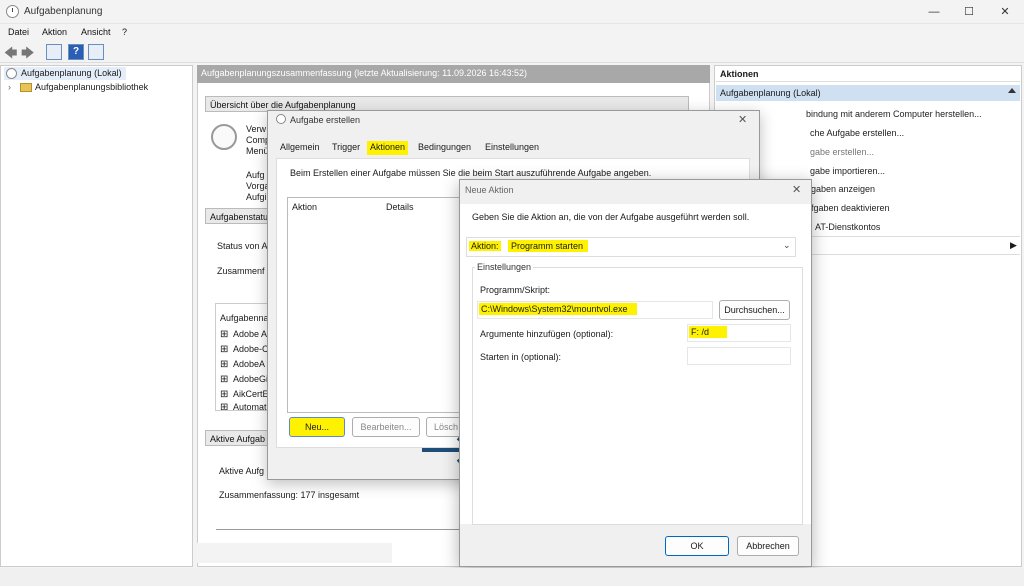  What do you see at coordinates (26, 87) in the screenshot?
I see `folder-icon` at bounding box center [26, 87].